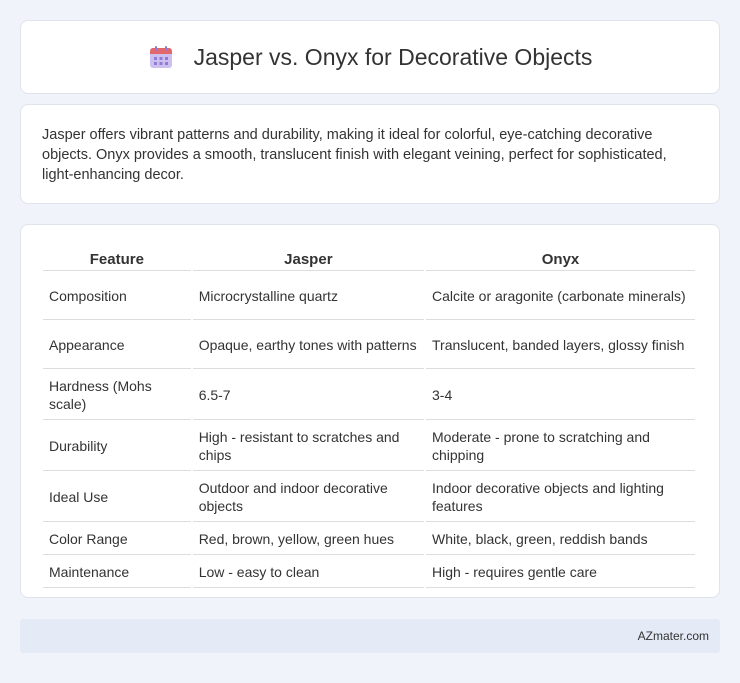 The height and width of the screenshot is (683, 740). What do you see at coordinates (117, 296) in the screenshot?
I see `feature-cell: Composition` at bounding box center [117, 296].